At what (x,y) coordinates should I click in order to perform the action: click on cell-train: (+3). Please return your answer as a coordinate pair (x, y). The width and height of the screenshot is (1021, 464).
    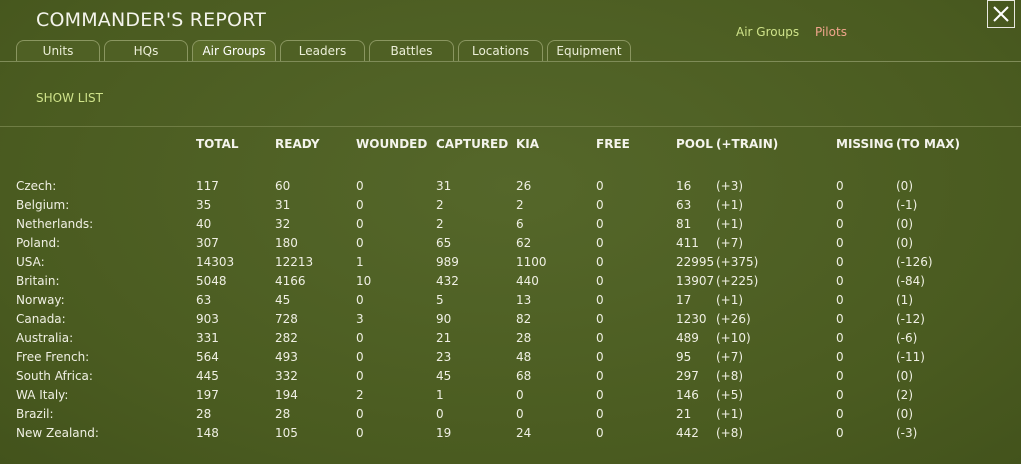
    Looking at the image, I should click on (730, 186).